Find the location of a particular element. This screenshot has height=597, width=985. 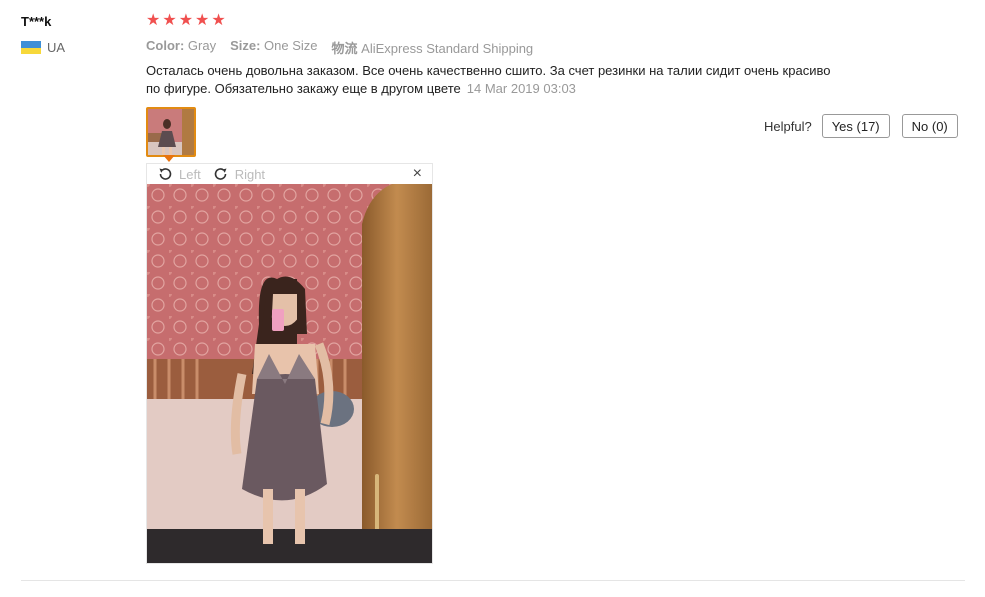

helpful-no-button: No (0) is located at coordinates (929, 126).